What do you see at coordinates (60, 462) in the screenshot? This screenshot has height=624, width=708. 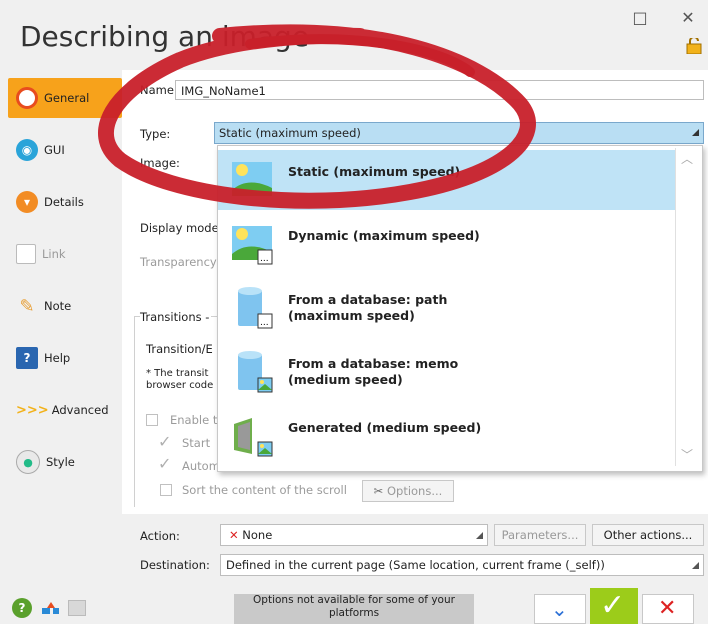 I see `sidebar-item-label: Style` at bounding box center [60, 462].